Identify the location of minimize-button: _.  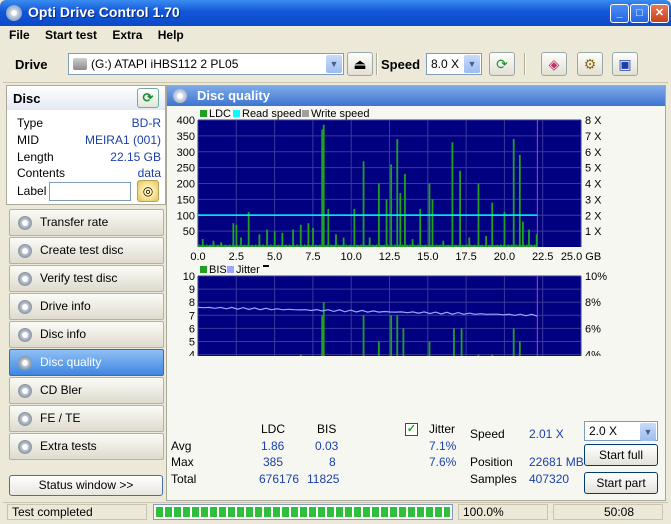
(619, 13).